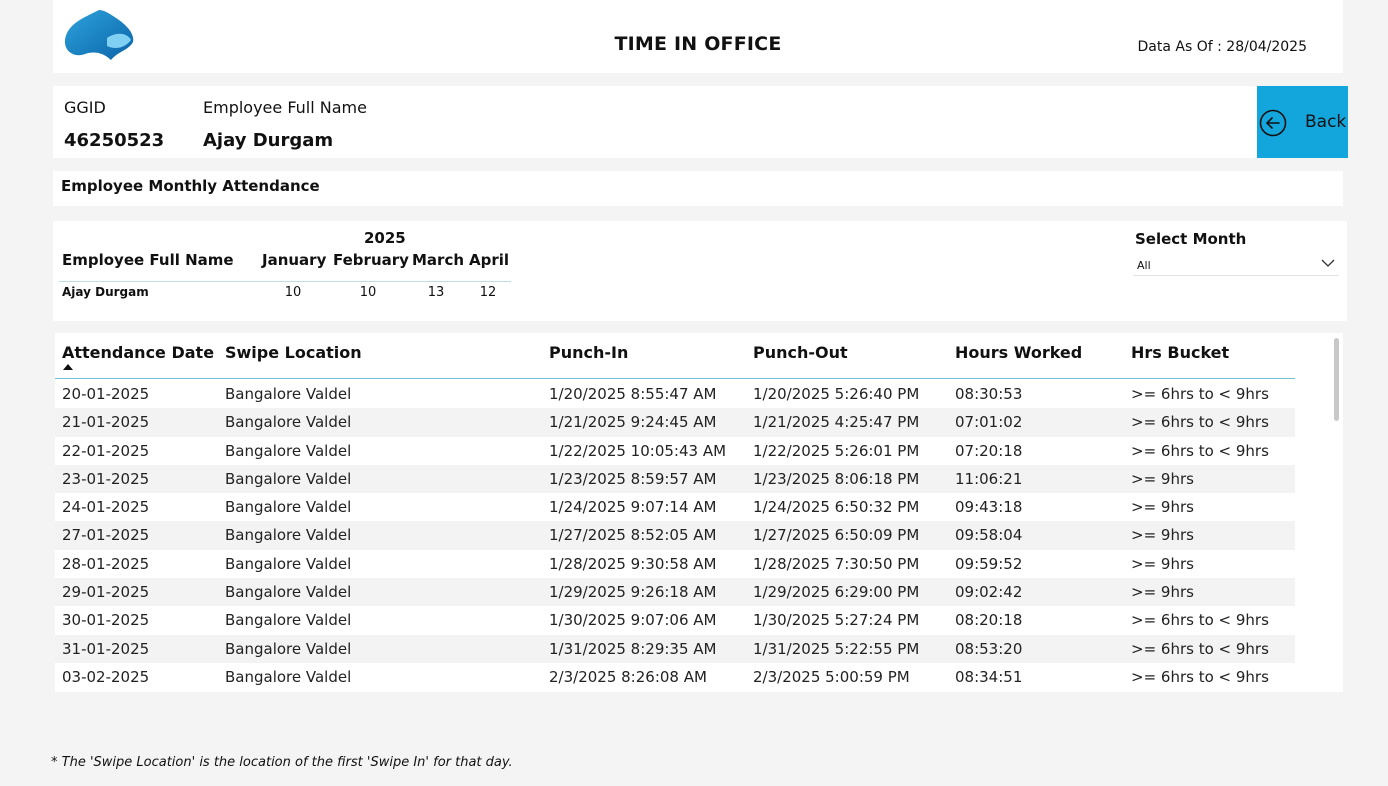 The height and width of the screenshot is (786, 1388). Describe the element at coordinates (285, 281) in the screenshot. I see `matrix-divider` at that location.